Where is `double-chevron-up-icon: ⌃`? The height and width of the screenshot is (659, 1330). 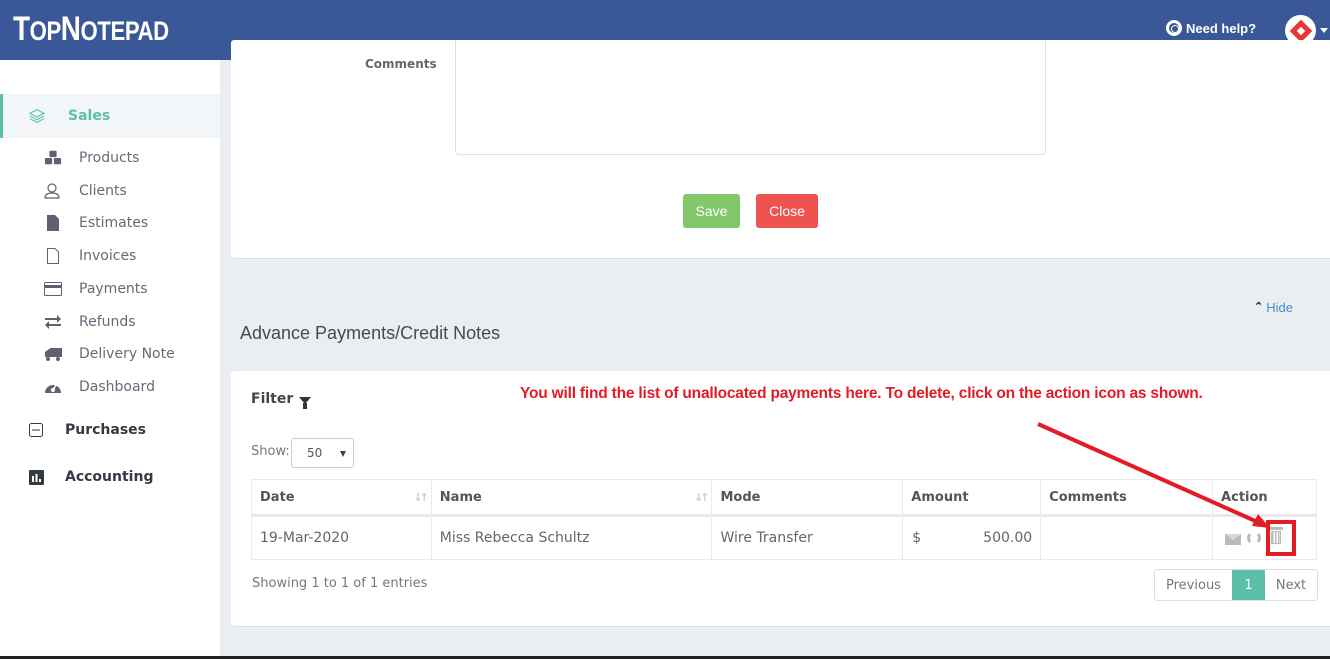
double-chevron-up-icon: ⌃ is located at coordinates (1259, 307).